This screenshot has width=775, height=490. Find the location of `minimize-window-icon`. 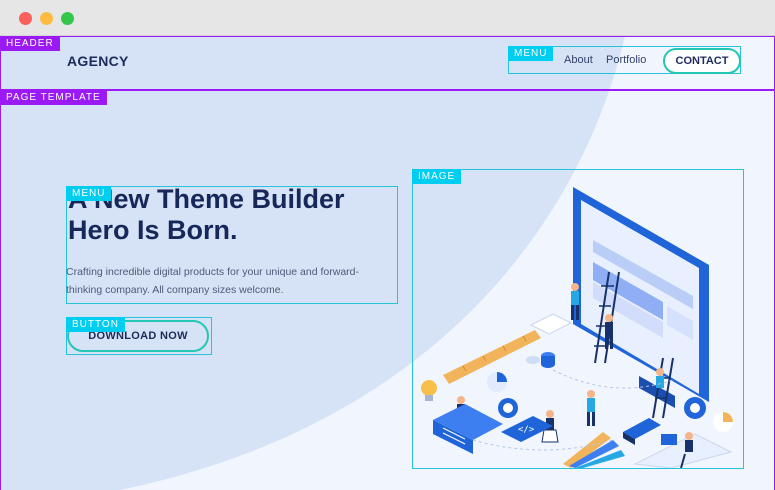

minimize-window-icon is located at coordinates (46, 18).